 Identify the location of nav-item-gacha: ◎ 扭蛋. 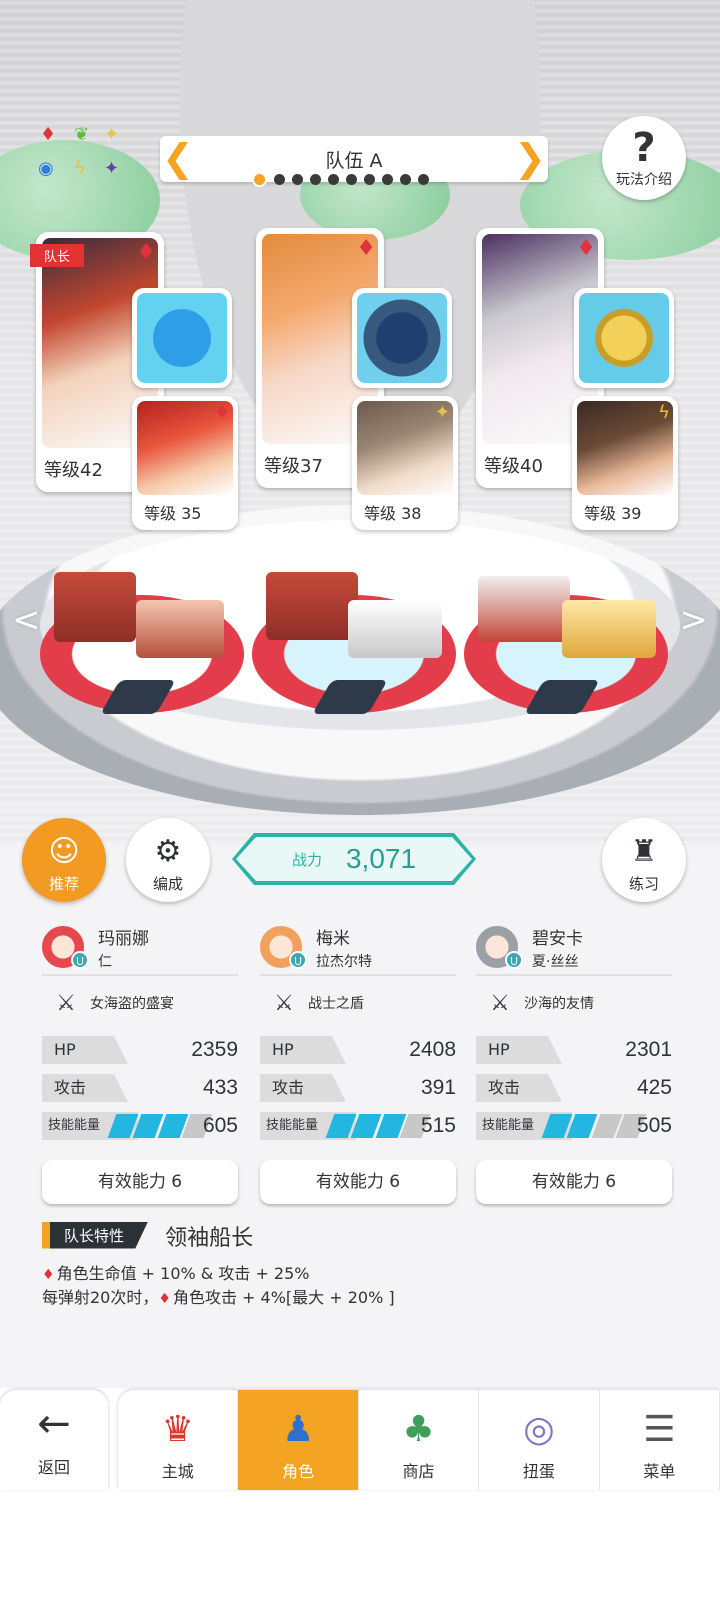
(539, 1440).